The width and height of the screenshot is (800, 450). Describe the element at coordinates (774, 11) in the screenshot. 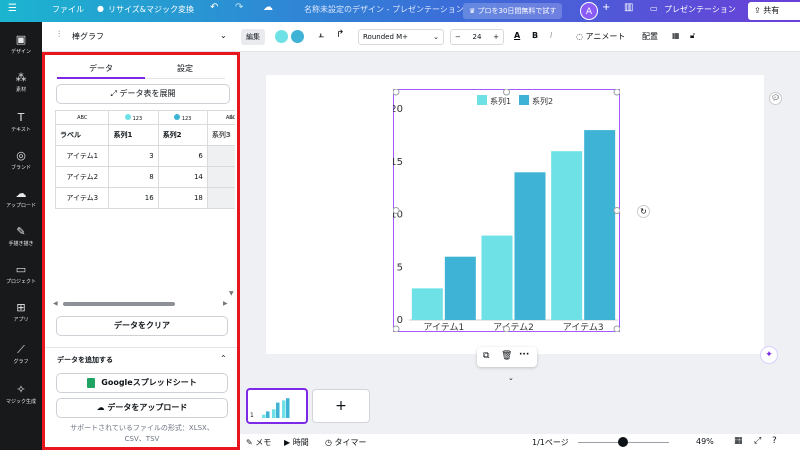

I see `share-button: ⇪ 共有` at that location.